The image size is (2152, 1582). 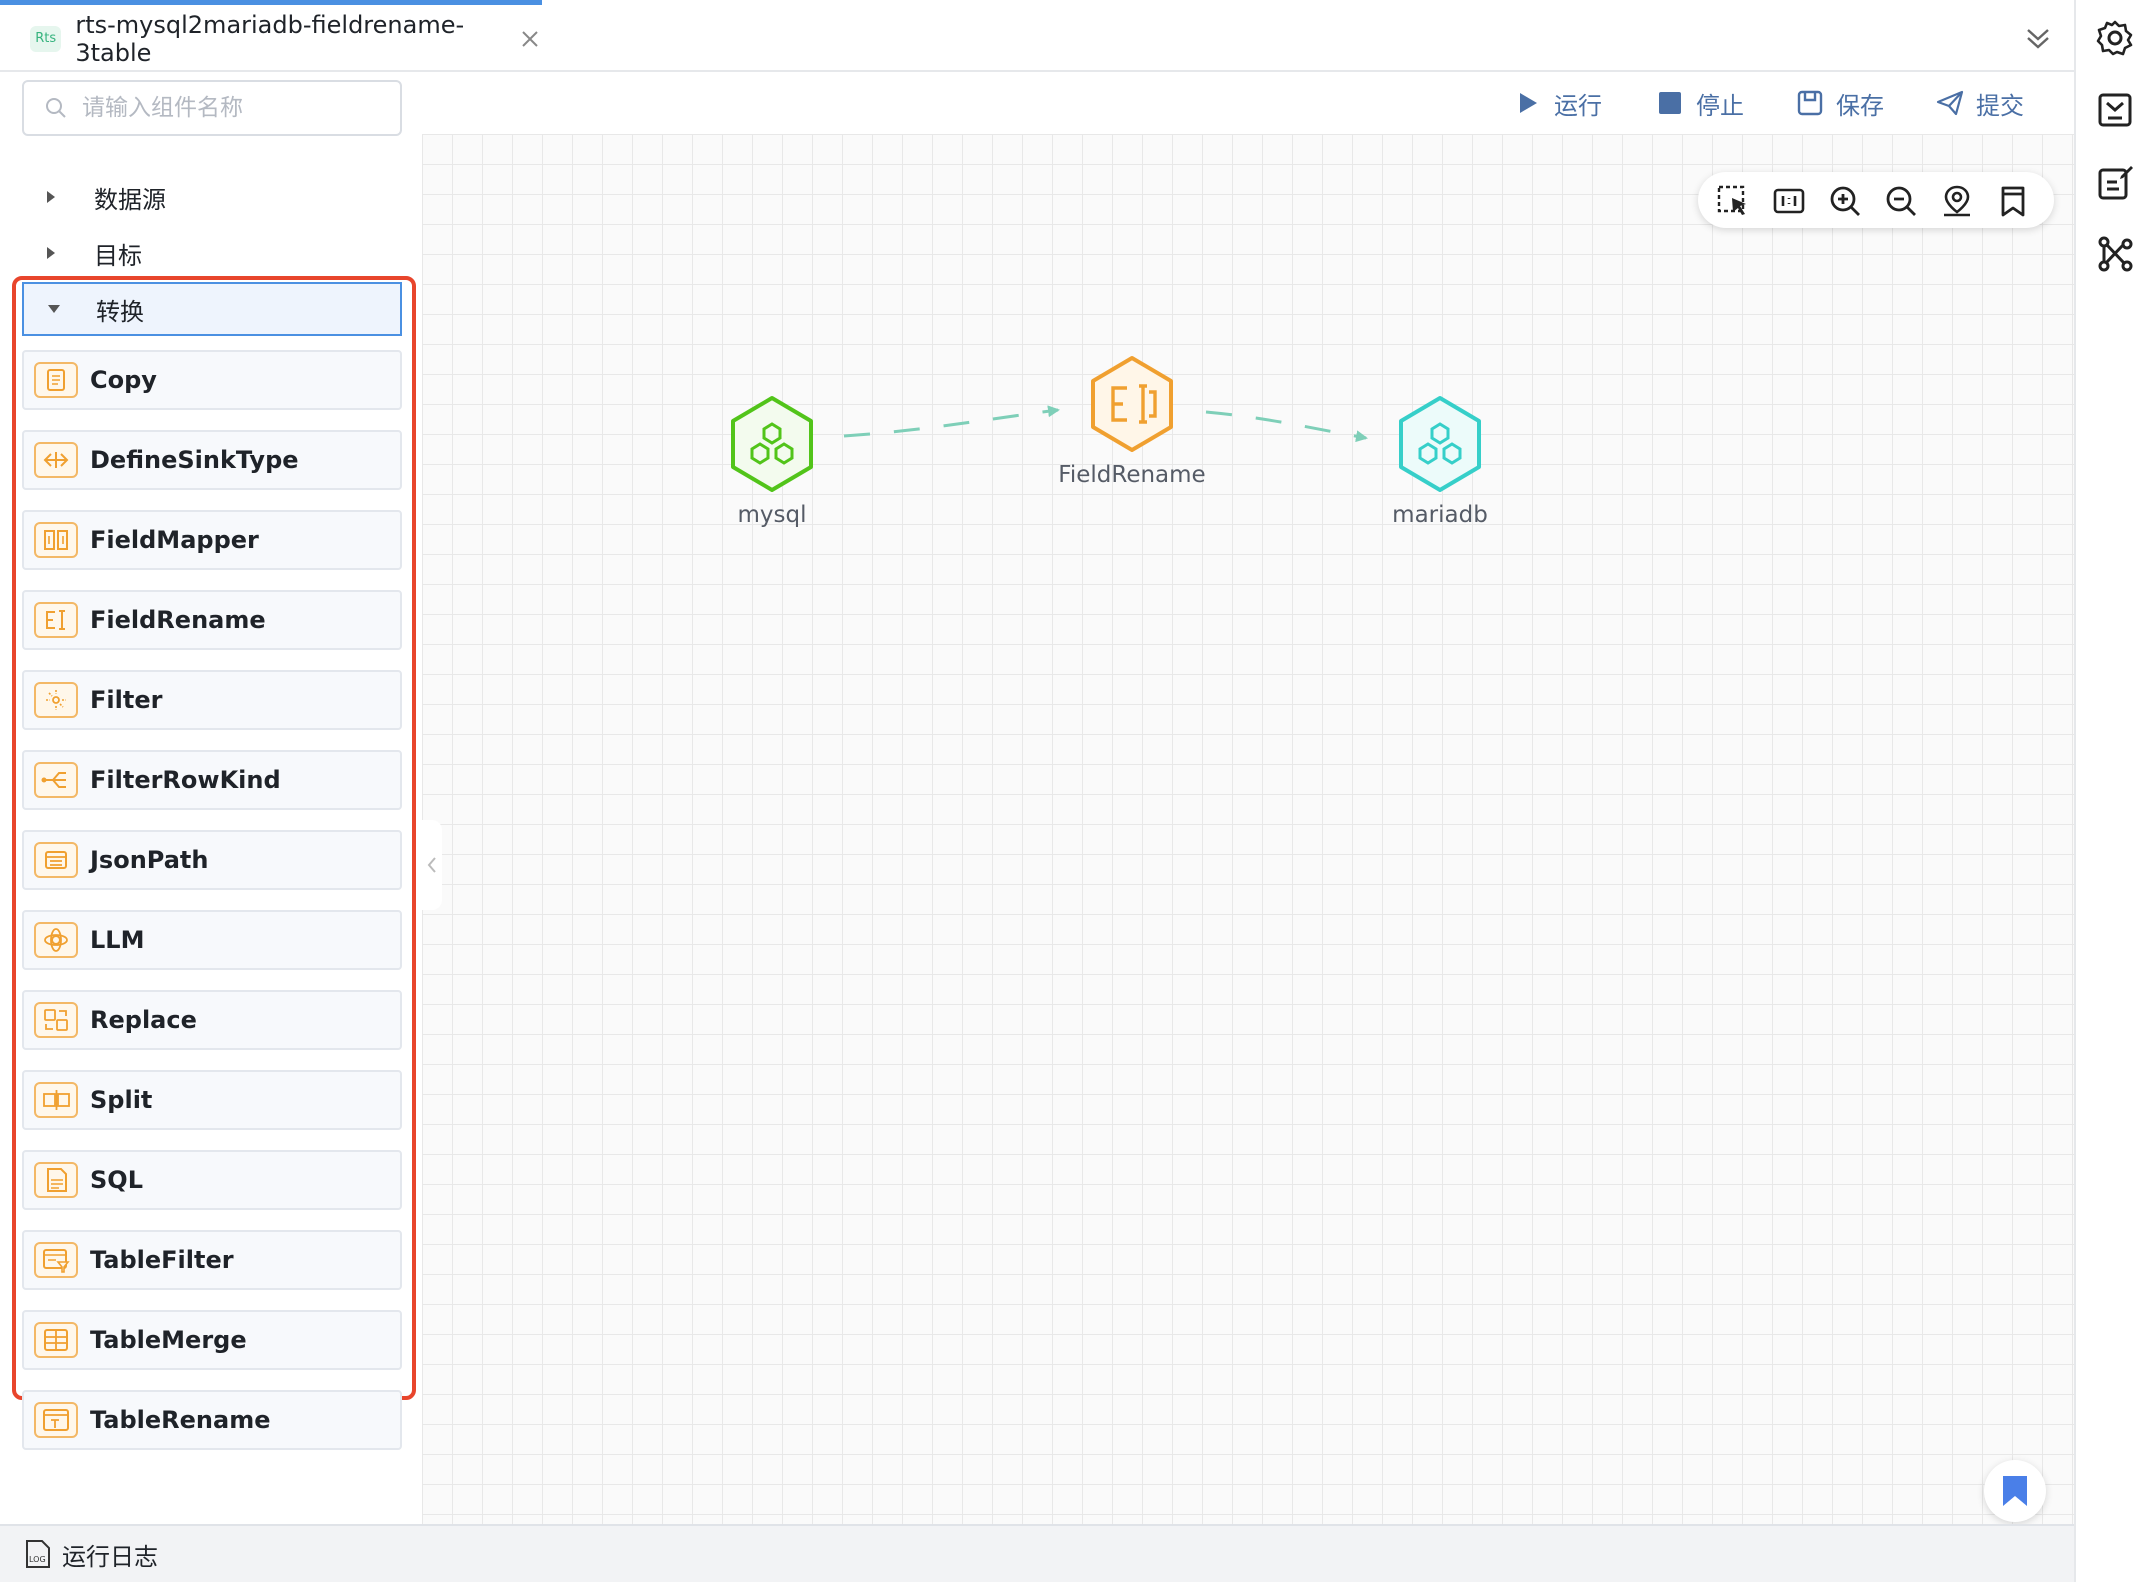 What do you see at coordinates (56, 700) in the screenshot?
I see `filter-icon` at bounding box center [56, 700].